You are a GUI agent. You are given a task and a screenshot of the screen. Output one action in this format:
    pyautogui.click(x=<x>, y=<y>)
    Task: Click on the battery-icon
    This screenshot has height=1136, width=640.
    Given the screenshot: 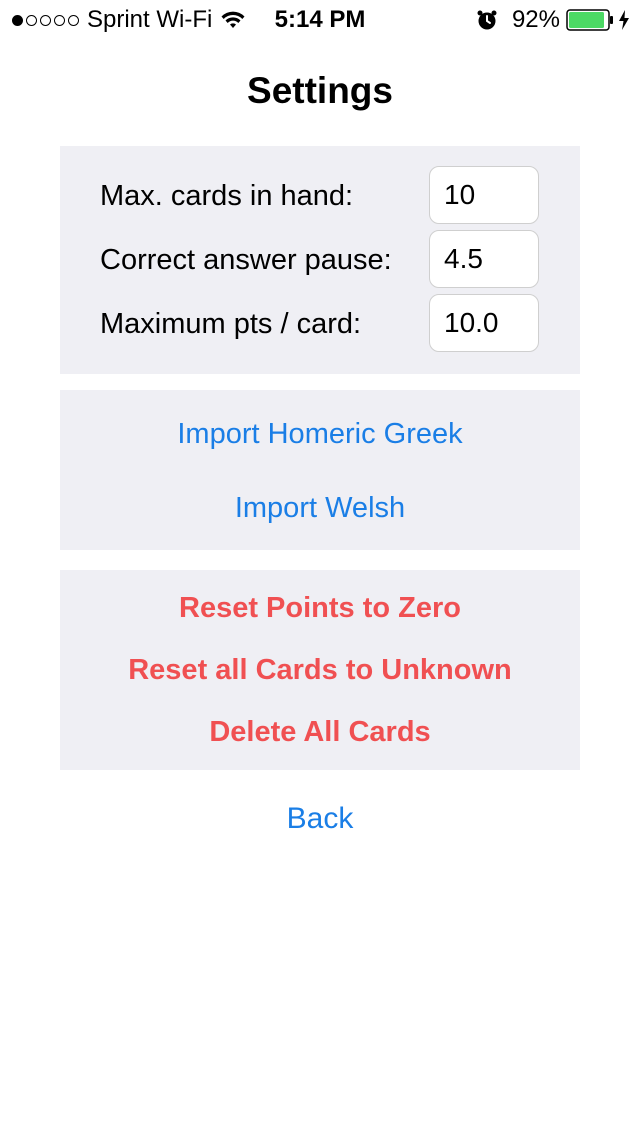 What is the action you would take?
    pyautogui.click(x=589, y=20)
    